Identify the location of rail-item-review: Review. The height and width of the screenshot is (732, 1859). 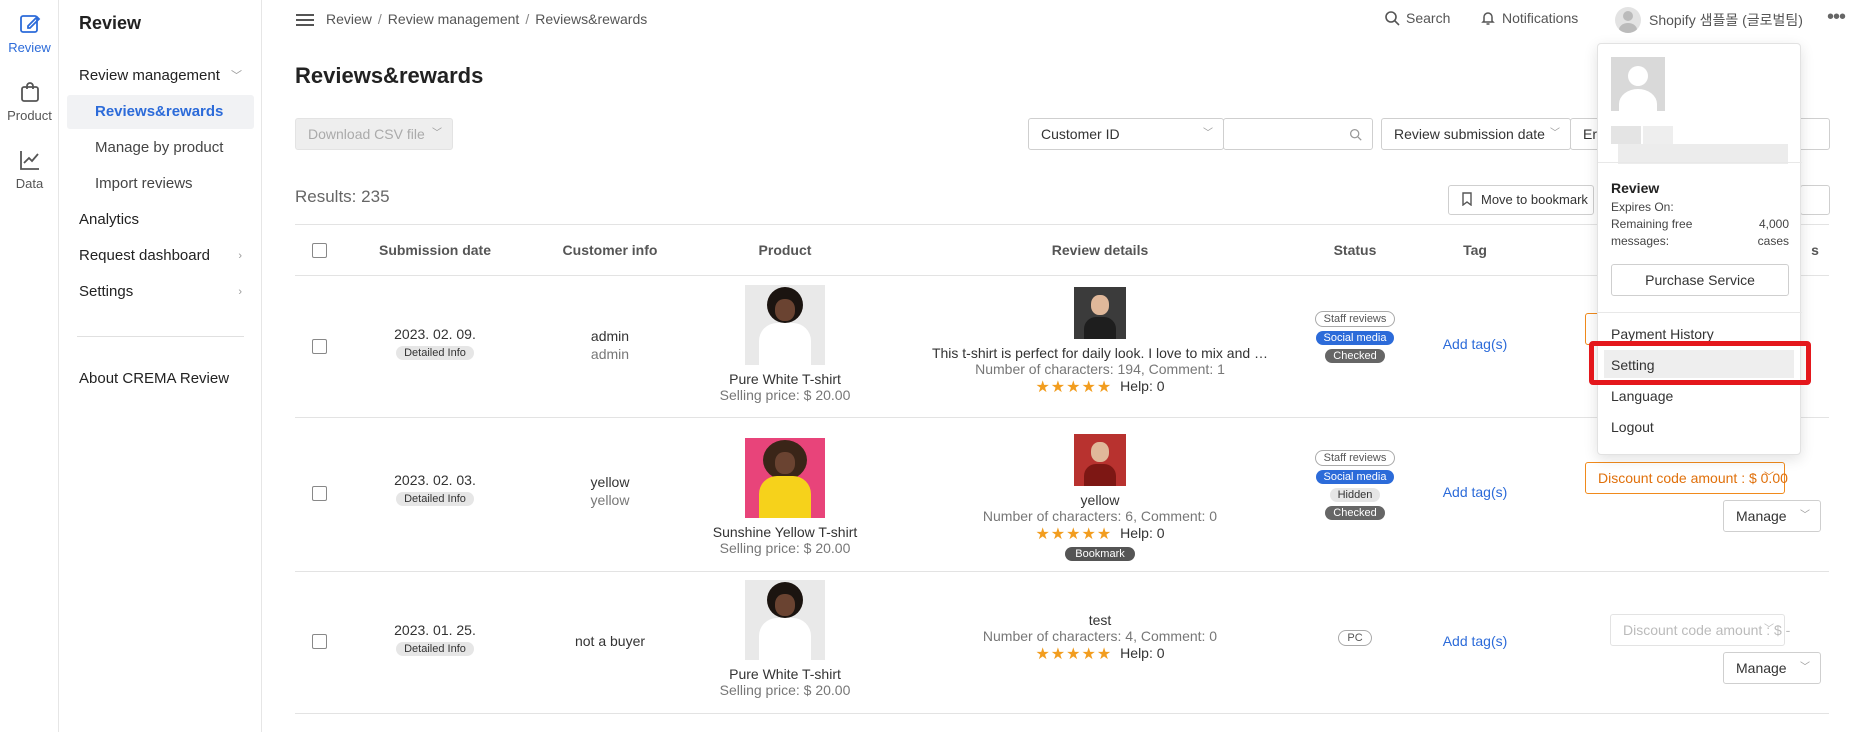
(29, 33).